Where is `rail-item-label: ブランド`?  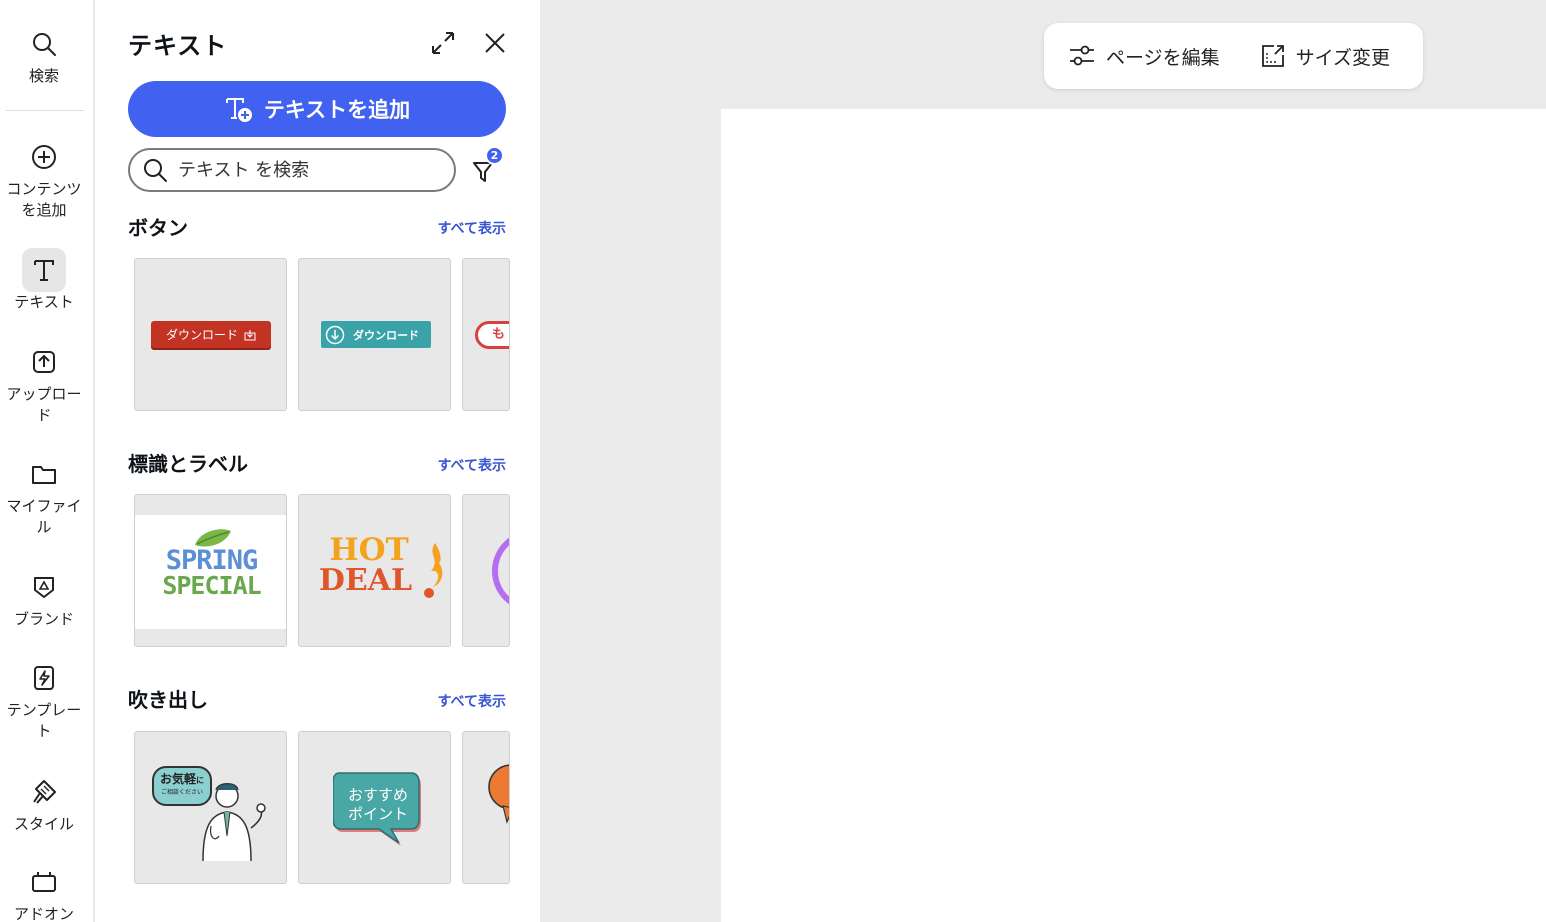
rail-item-label: ブランド is located at coordinates (43, 619).